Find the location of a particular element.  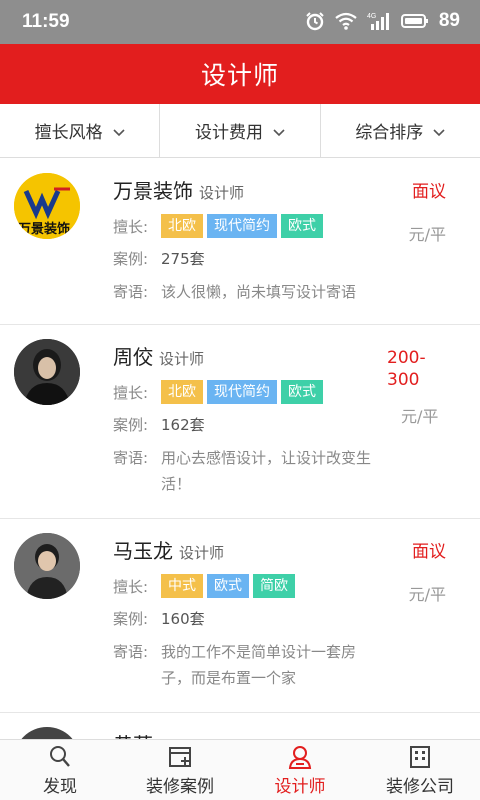

designer-name: 马玉龙 is located at coordinates (143, 551).